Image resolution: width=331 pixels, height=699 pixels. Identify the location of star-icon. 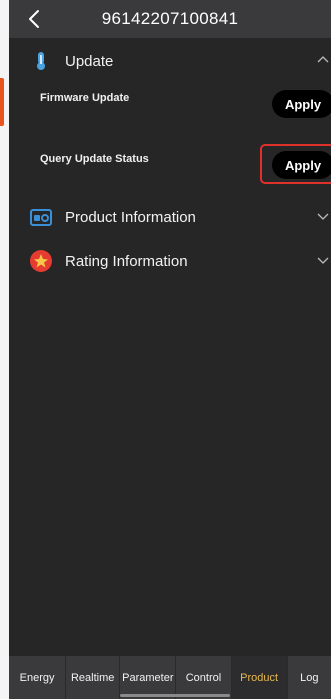
(41, 261).